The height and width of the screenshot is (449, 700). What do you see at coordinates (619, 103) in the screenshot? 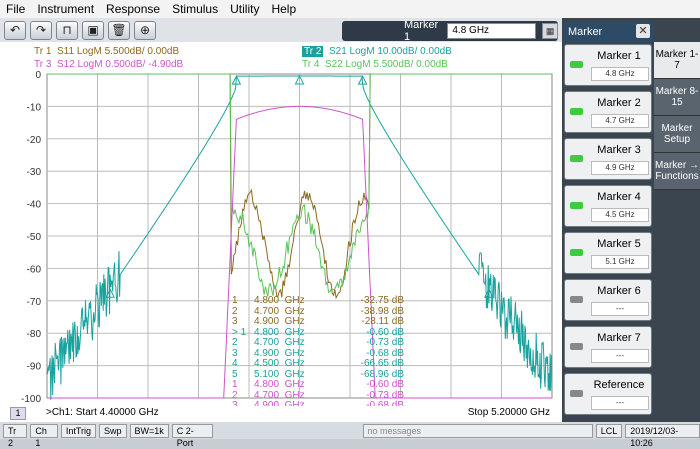
I see `marker-button-label: Marker 2` at bounding box center [619, 103].